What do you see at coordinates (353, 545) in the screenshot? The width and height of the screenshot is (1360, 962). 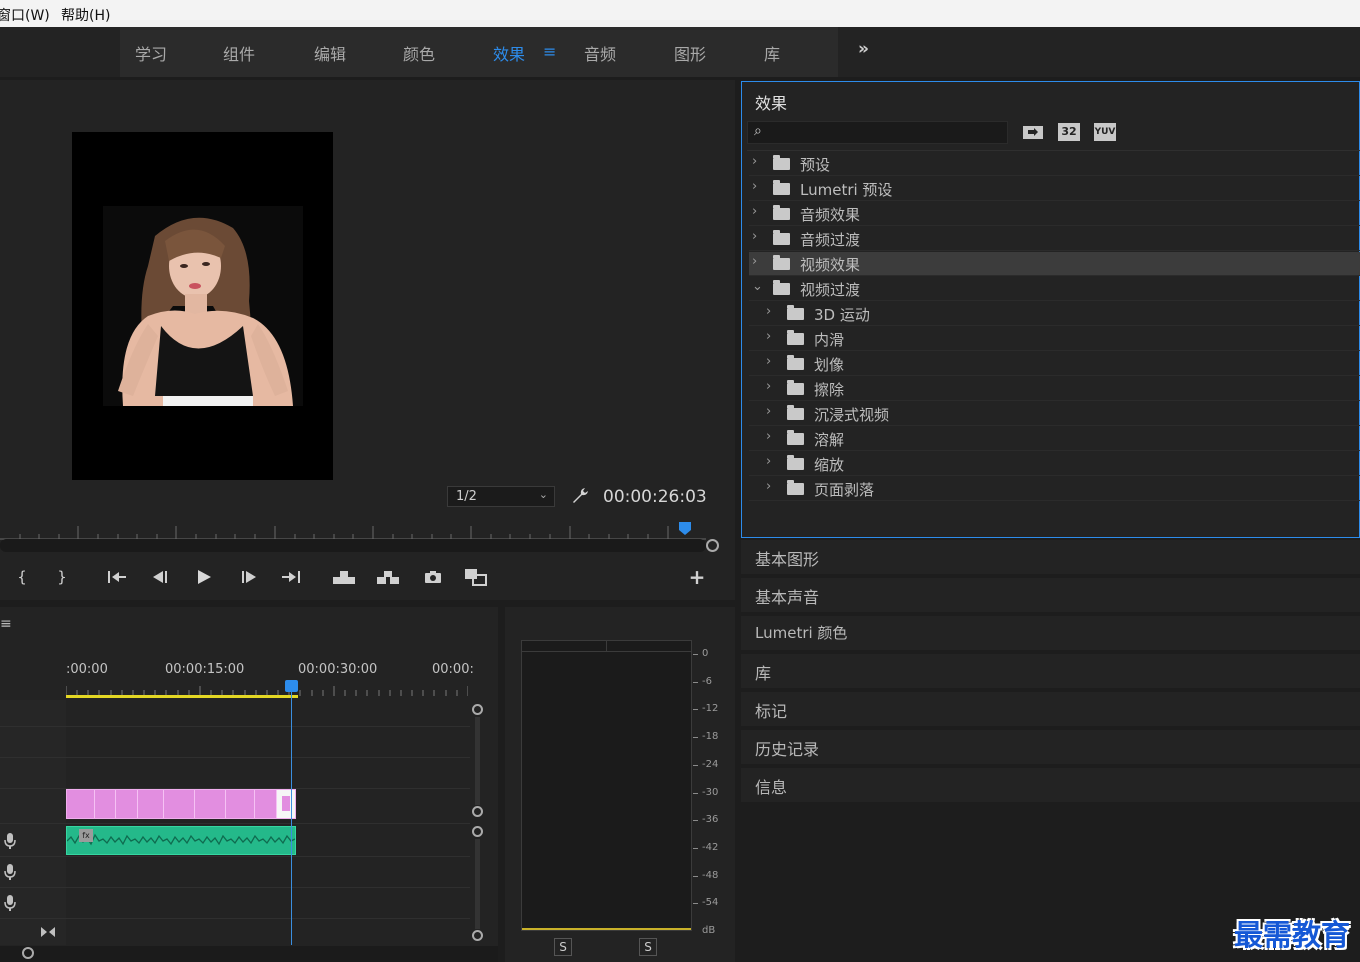 I see `monitor-scroll-track` at bounding box center [353, 545].